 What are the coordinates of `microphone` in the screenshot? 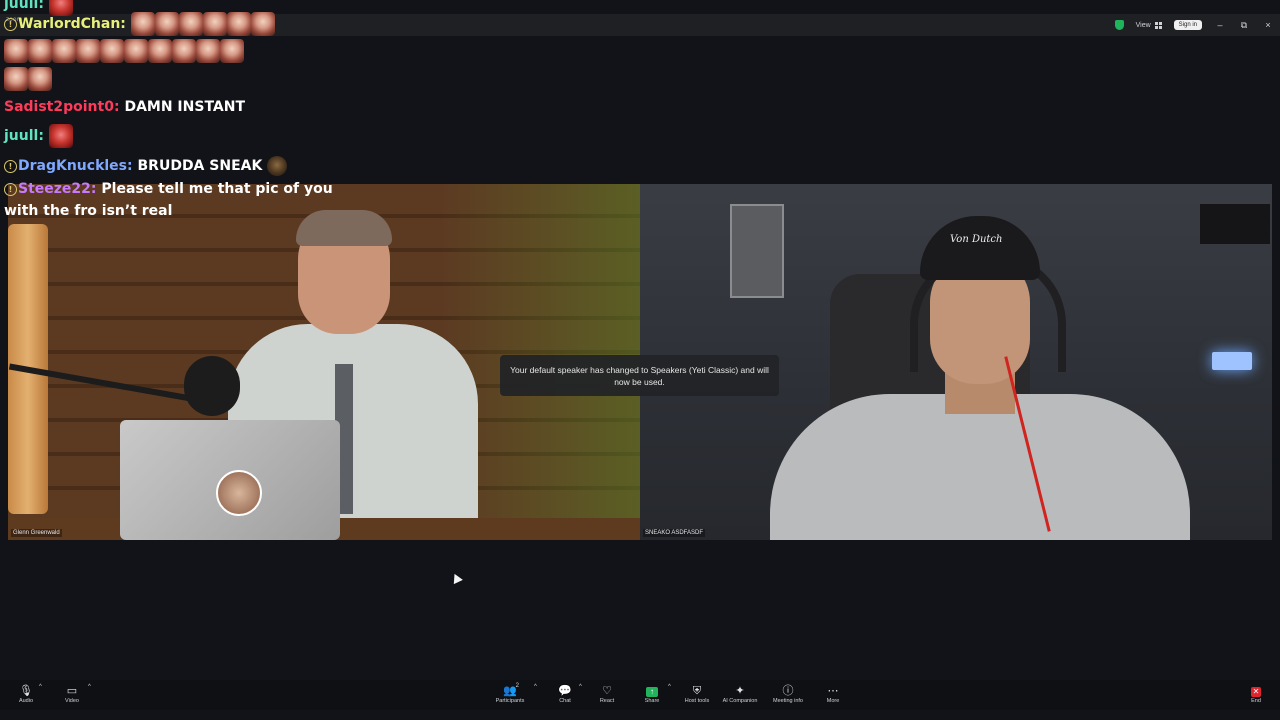 It's located at (212, 386).